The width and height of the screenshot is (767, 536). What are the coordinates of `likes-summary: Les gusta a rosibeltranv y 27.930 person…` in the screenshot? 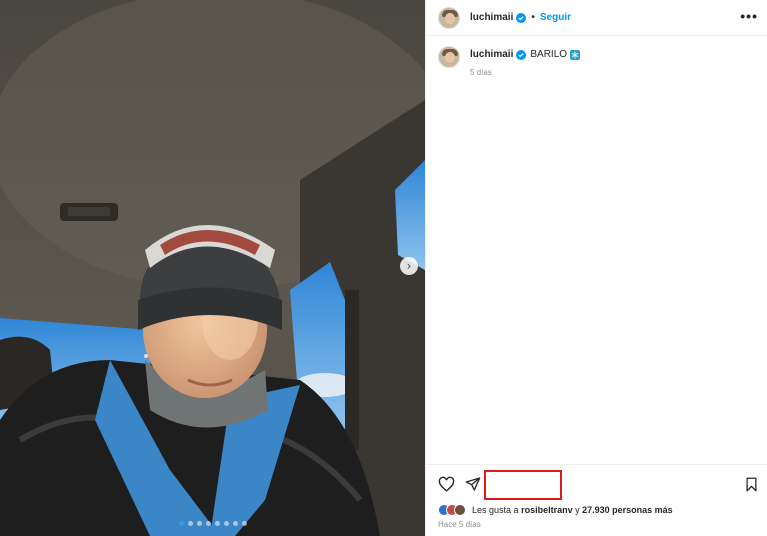 It's located at (555, 510).